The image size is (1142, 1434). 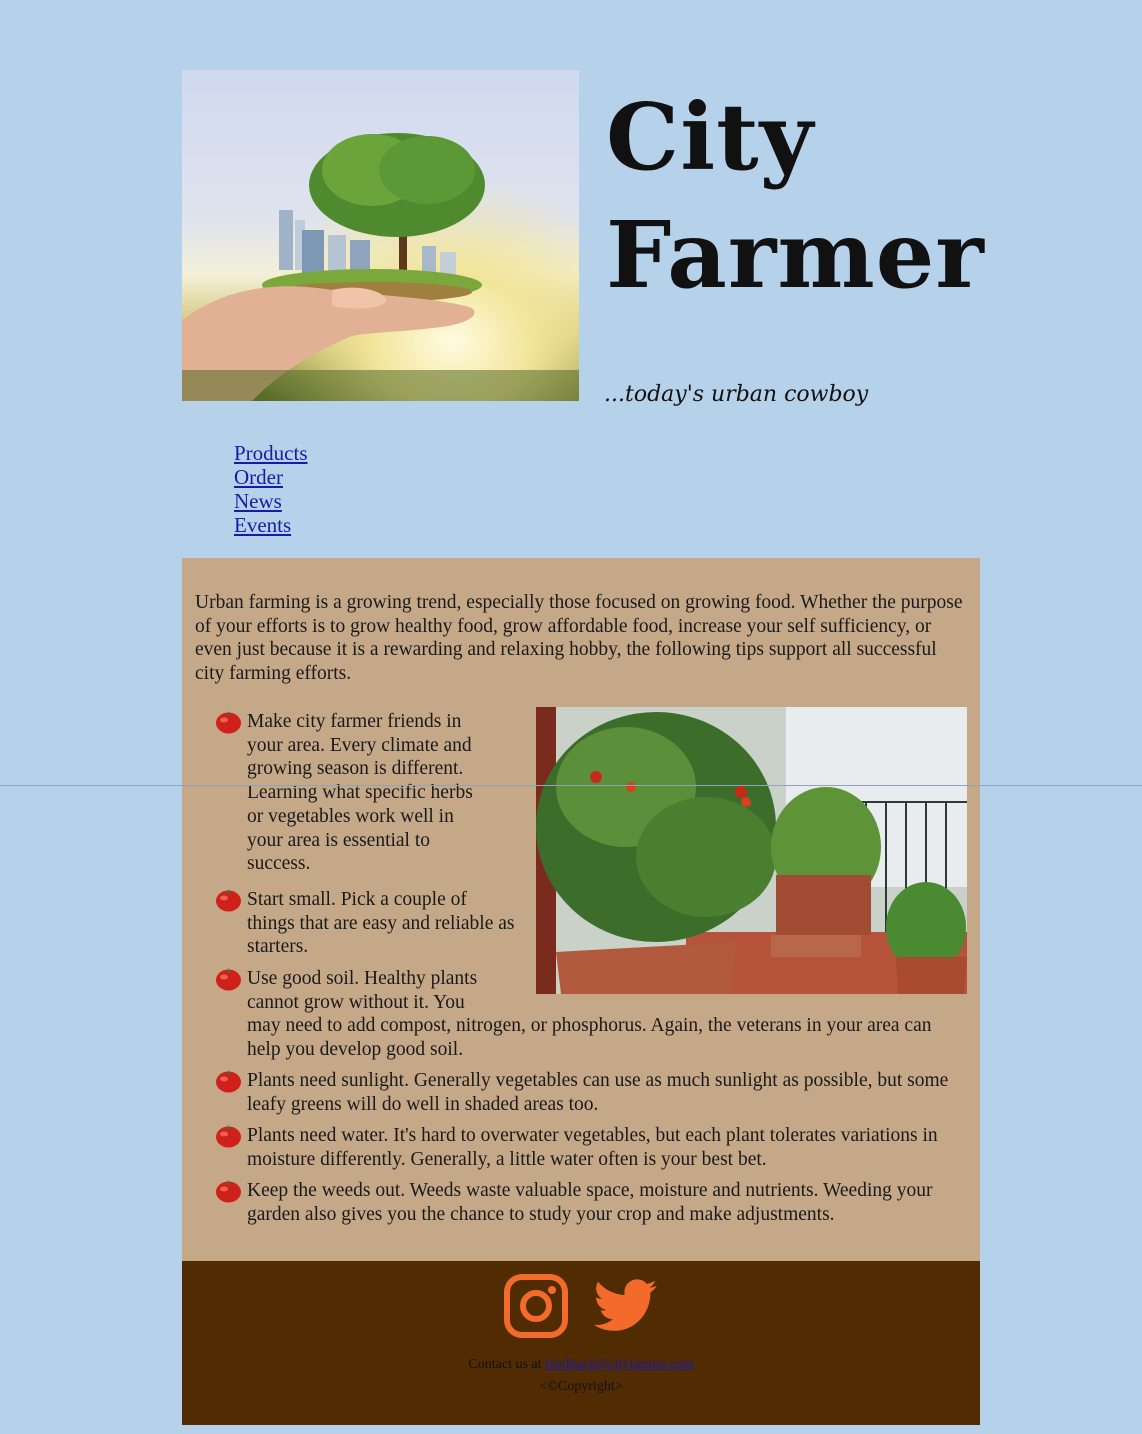 I want to click on twitter-icon, so click(x=625, y=1305).